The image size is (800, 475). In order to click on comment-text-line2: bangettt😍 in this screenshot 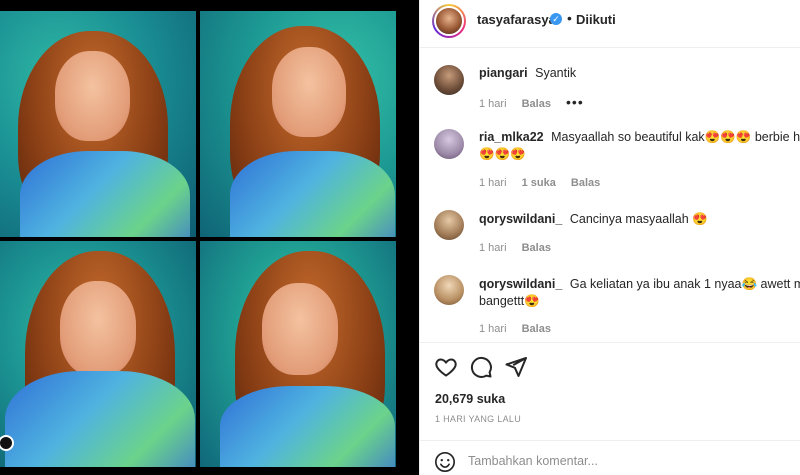, I will do `click(509, 301)`.